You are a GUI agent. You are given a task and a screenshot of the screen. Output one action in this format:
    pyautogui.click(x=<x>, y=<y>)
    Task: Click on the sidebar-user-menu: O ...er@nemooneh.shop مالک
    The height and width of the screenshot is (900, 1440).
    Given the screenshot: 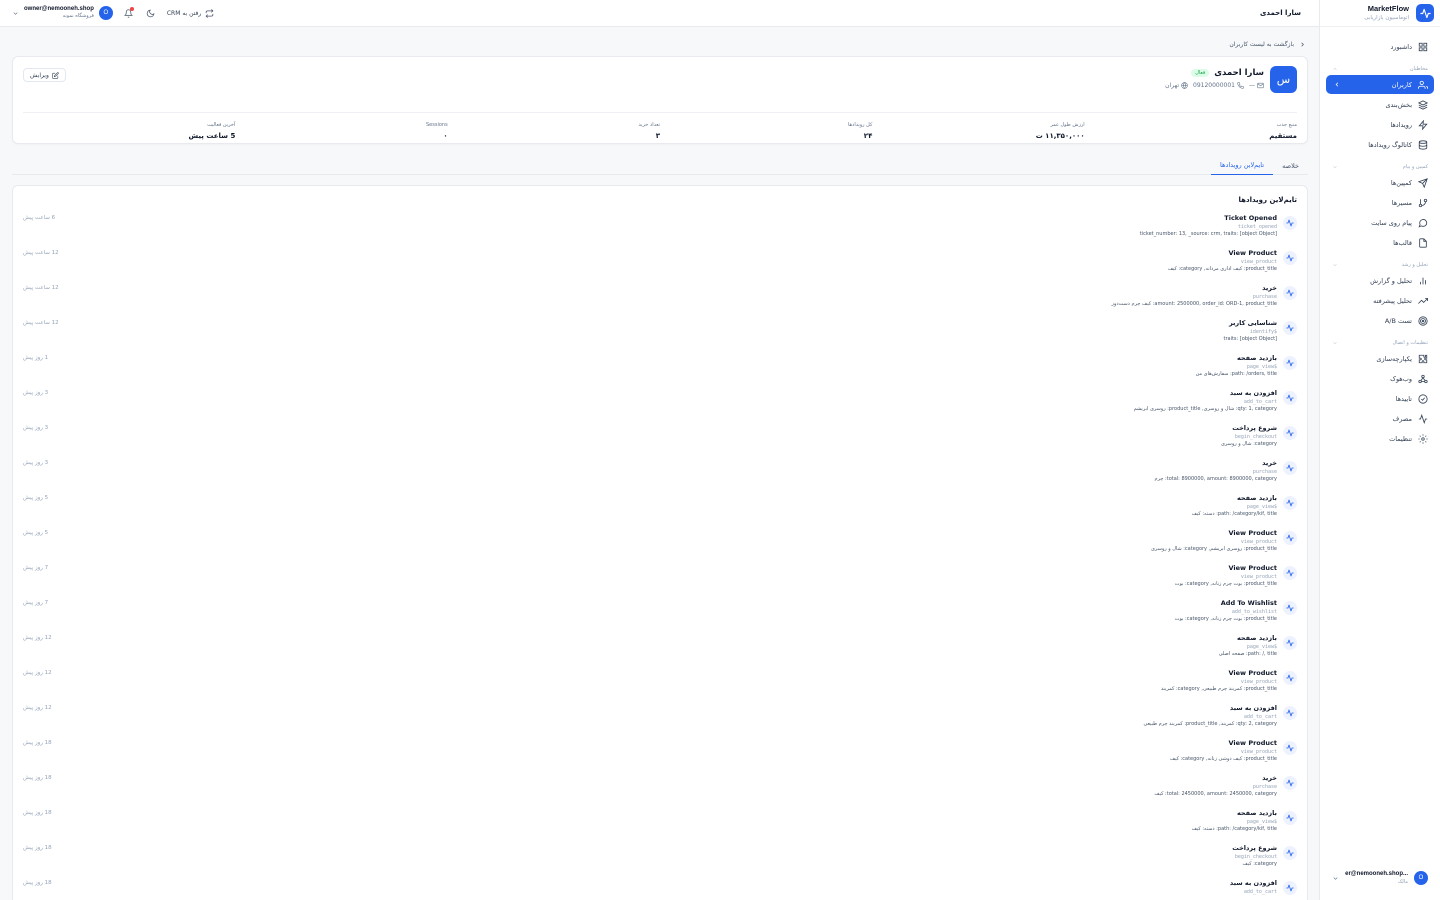 What is the action you would take?
    pyautogui.click(x=1380, y=878)
    